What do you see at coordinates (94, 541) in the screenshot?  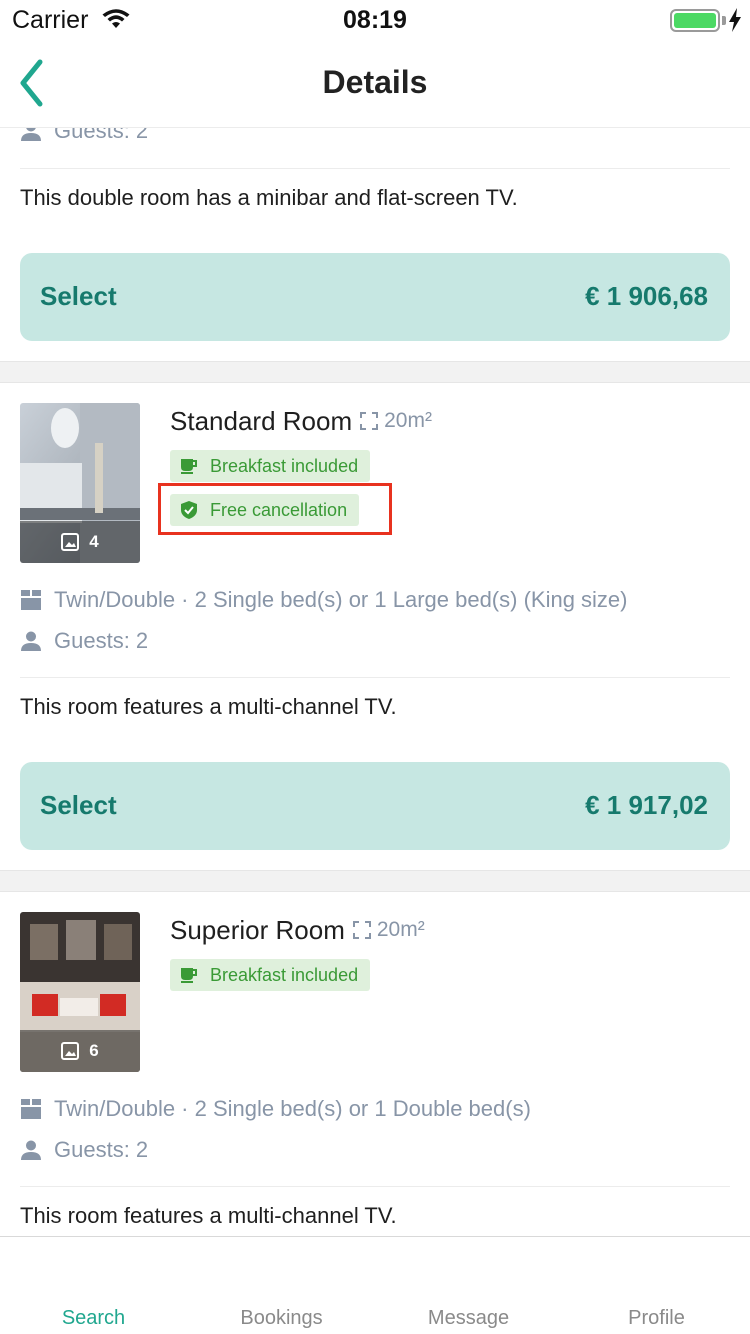 I see `photo-count: 4` at bounding box center [94, 541].